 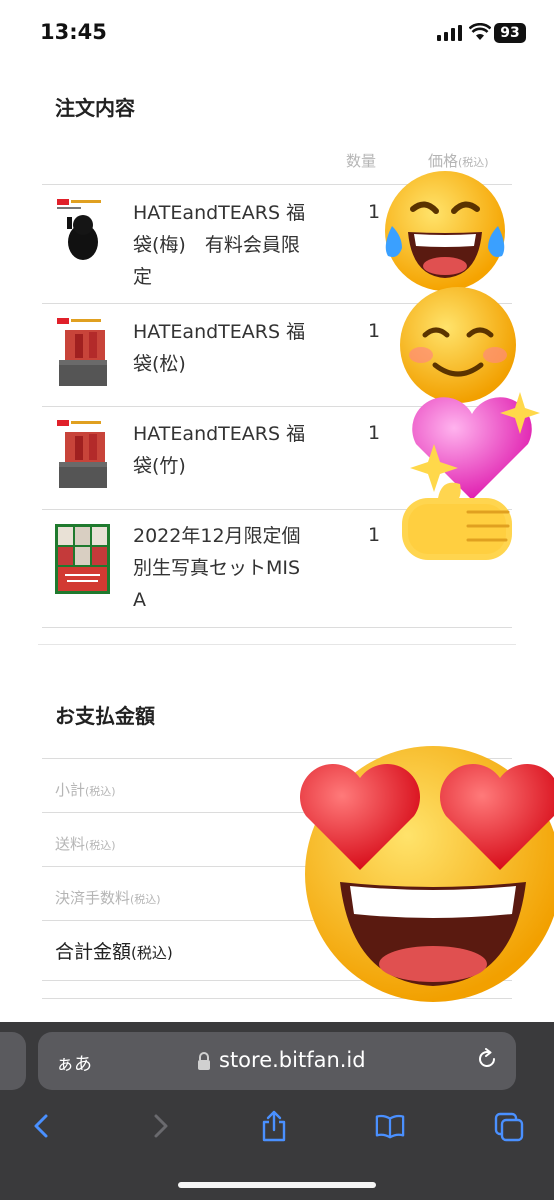 What do you see at coordinates (390, 1126) in the screenshot?
I see `bookmarks-icon` at bounding box center [390, 1126].